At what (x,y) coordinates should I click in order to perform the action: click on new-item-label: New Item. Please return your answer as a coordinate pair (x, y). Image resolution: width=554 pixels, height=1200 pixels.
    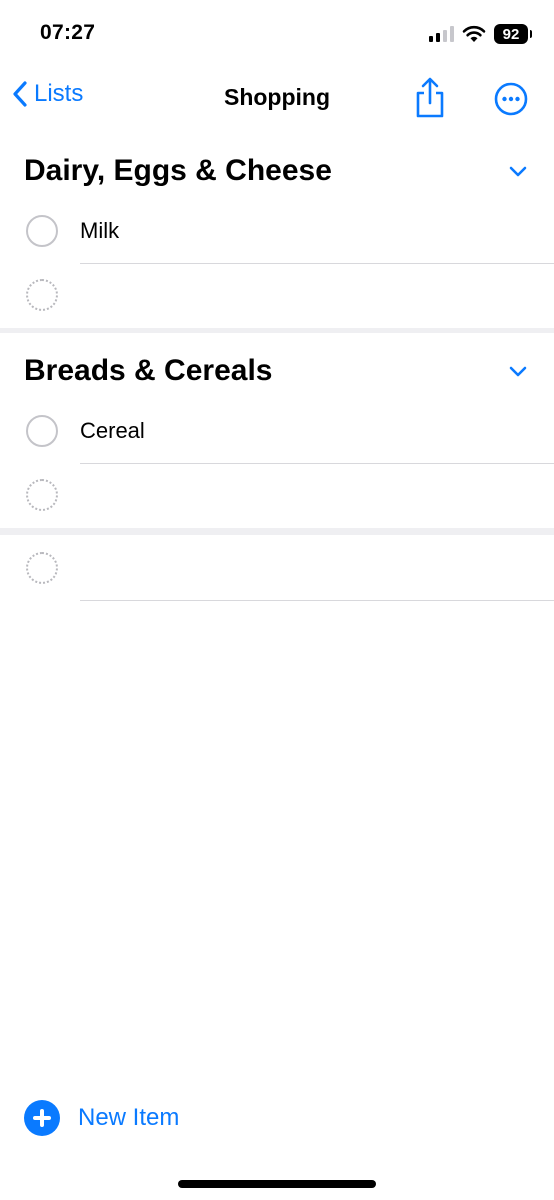
    Looking at the image, I should click on (129, 1117).